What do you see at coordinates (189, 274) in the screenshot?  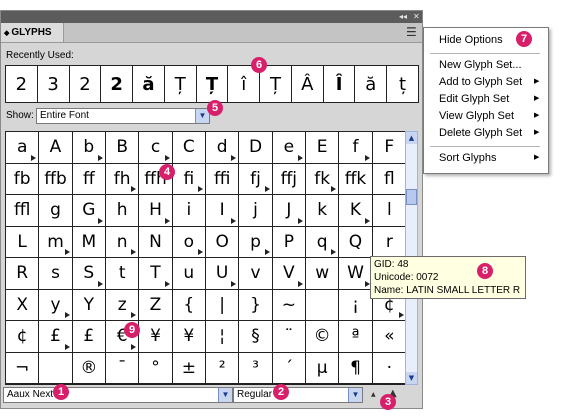 I see `glyph-cell: u` at bounding box center [189, 274].